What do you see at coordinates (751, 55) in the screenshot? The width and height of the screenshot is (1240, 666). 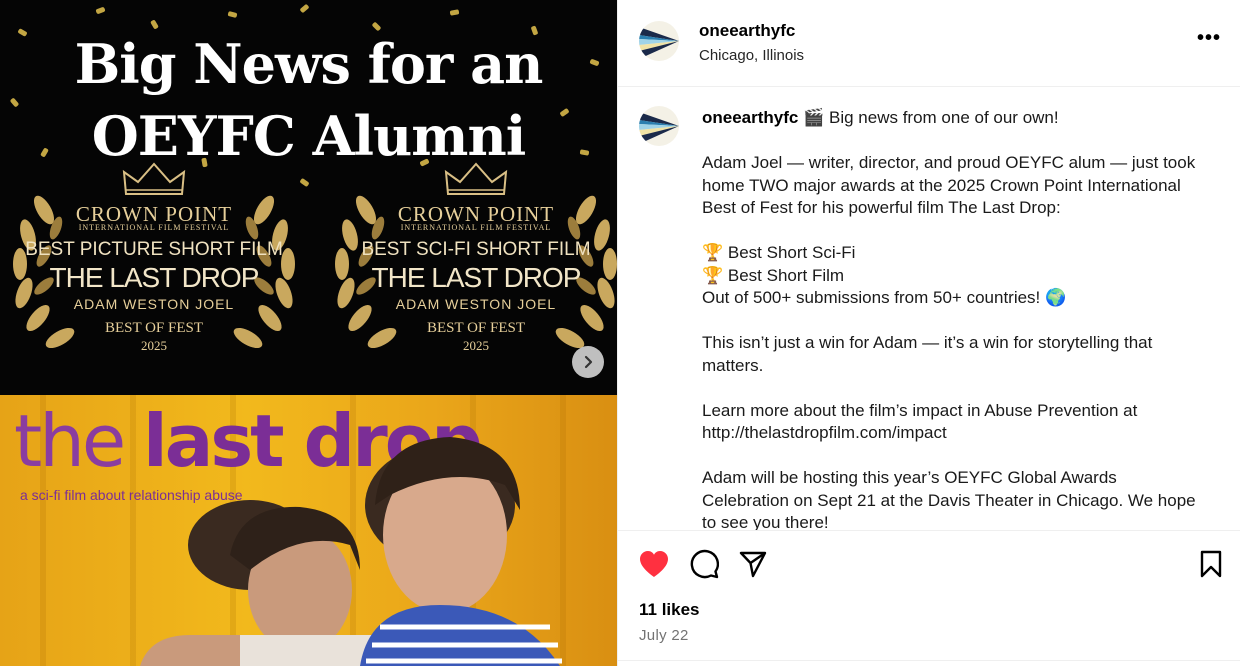 I see `post-location: Chicago, Illinois` at bounding box center [751, 55].